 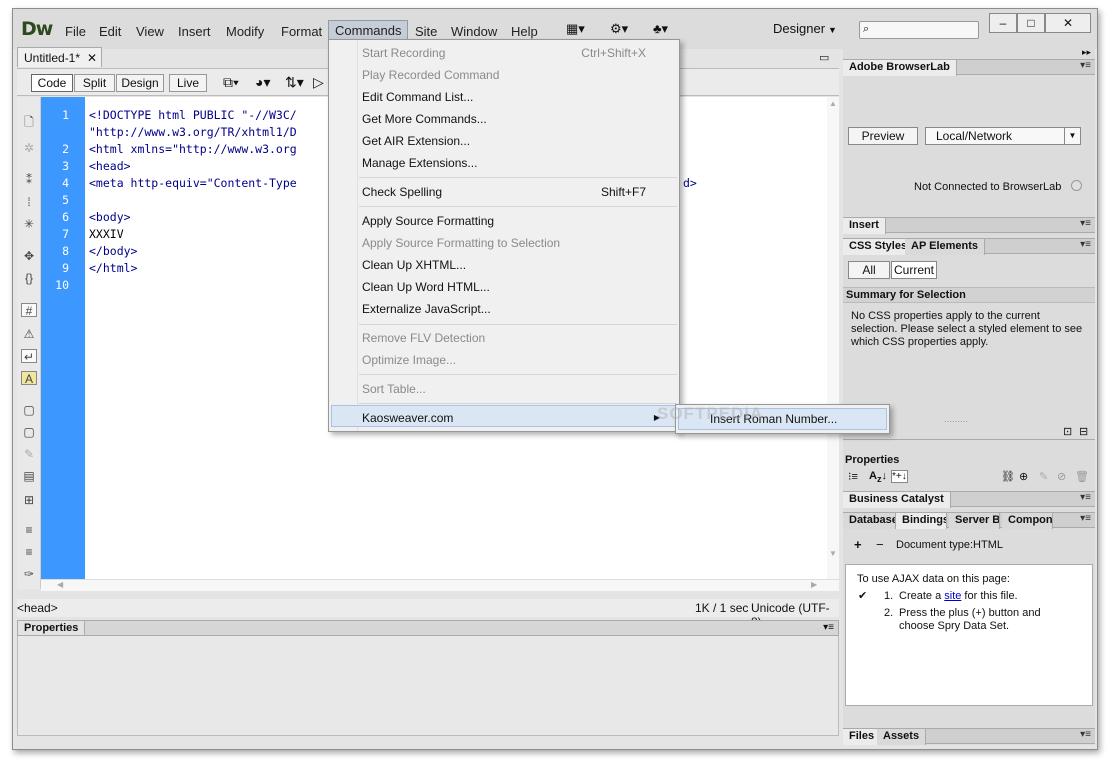 What do you see at coordinates (660, 29) in the screenshot?
I see `site-map-icon: ♣▾` at bounding box center [660, 29].